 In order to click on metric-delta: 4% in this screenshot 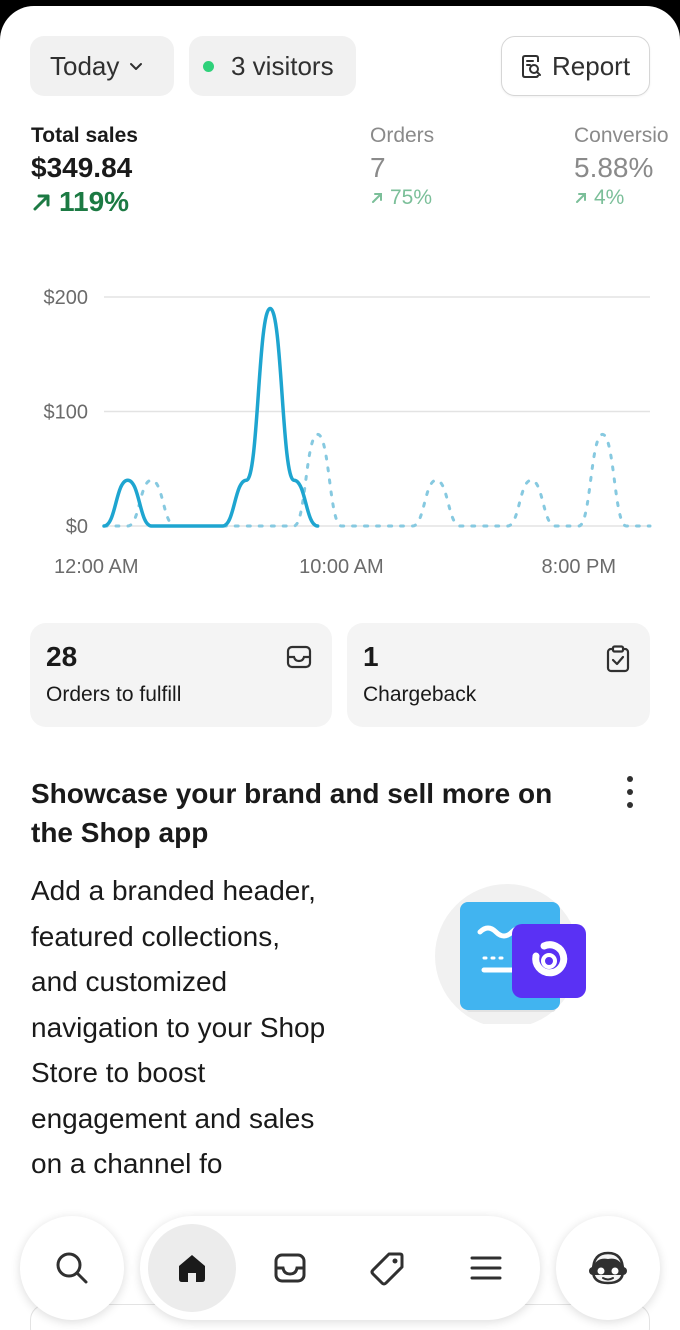, I will do `click(621, 198)`.